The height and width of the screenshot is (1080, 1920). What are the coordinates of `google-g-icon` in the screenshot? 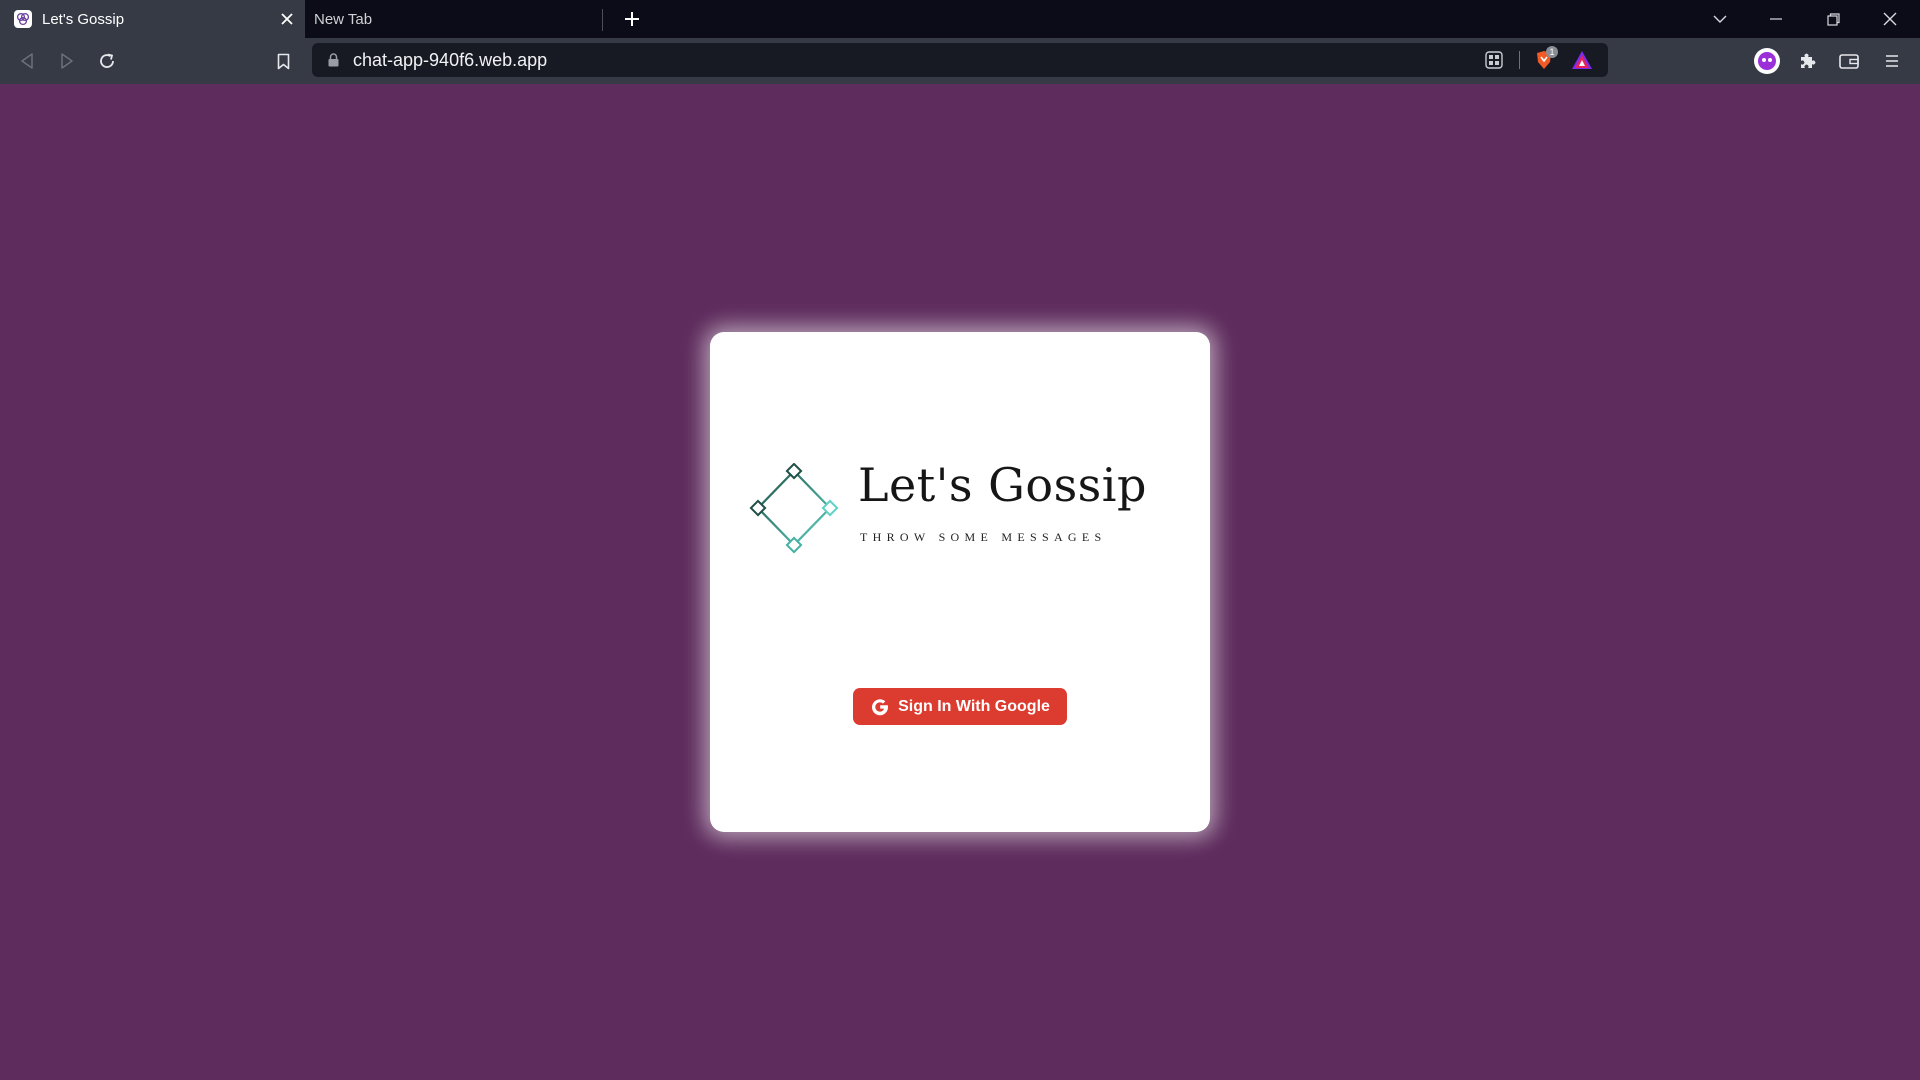 It's located at (880, 707).